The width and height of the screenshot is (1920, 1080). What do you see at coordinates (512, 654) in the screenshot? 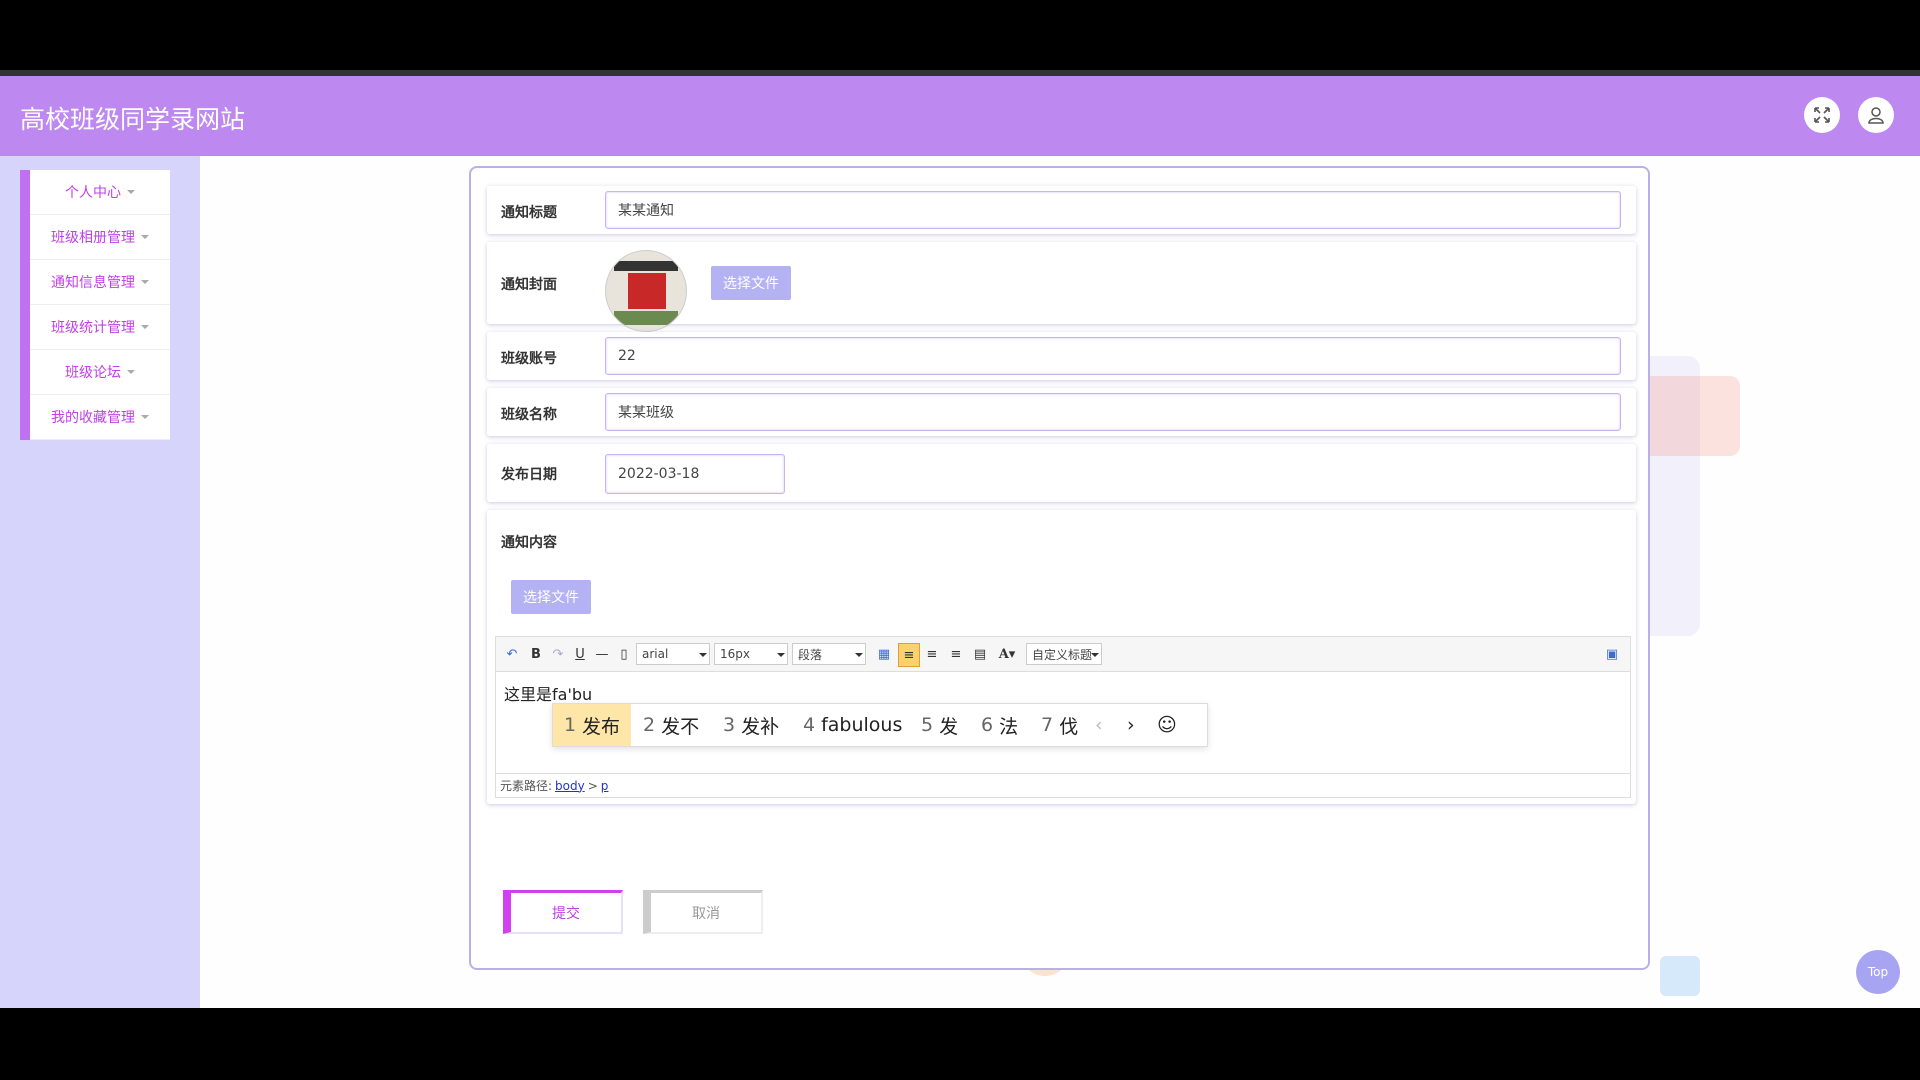
I see `undo-icon: ↶` at bounding box center [512, 654].